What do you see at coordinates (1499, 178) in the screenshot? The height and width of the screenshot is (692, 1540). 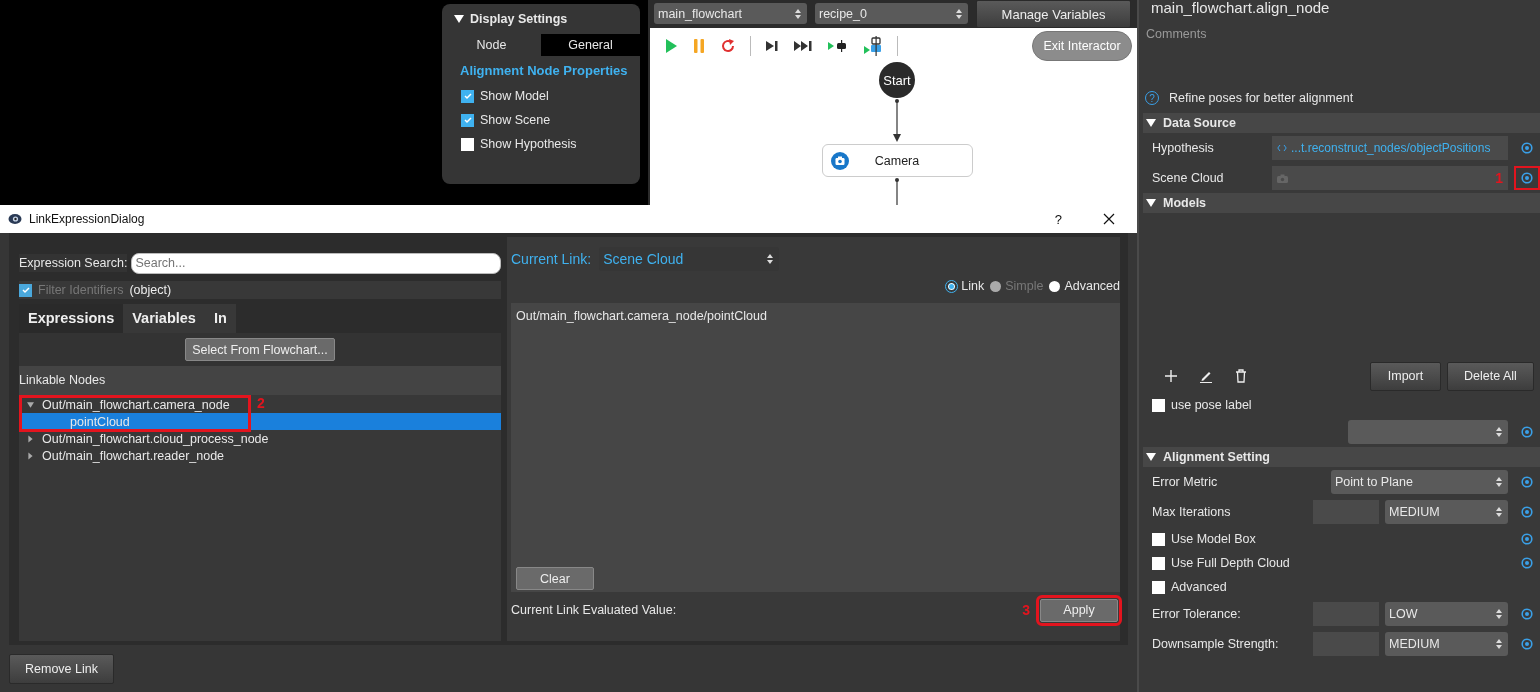 I see `callout-number: 1` at bounding box center [1499, 178].